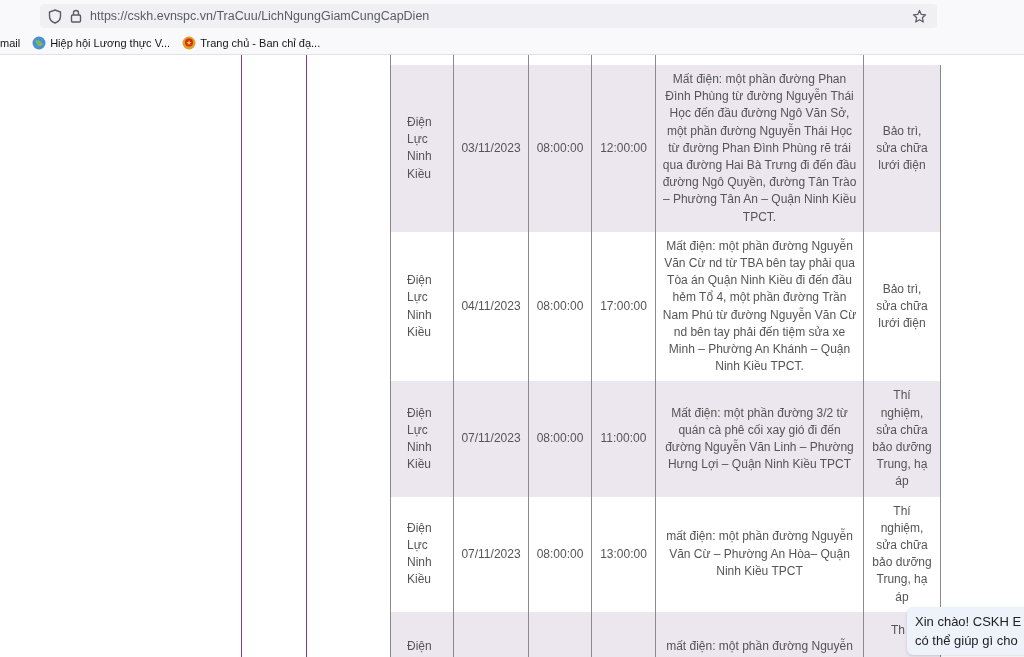 Image resolution: width=1024 pixels, height=657 pixels. I want to click on star-icon, so click(919, 16).